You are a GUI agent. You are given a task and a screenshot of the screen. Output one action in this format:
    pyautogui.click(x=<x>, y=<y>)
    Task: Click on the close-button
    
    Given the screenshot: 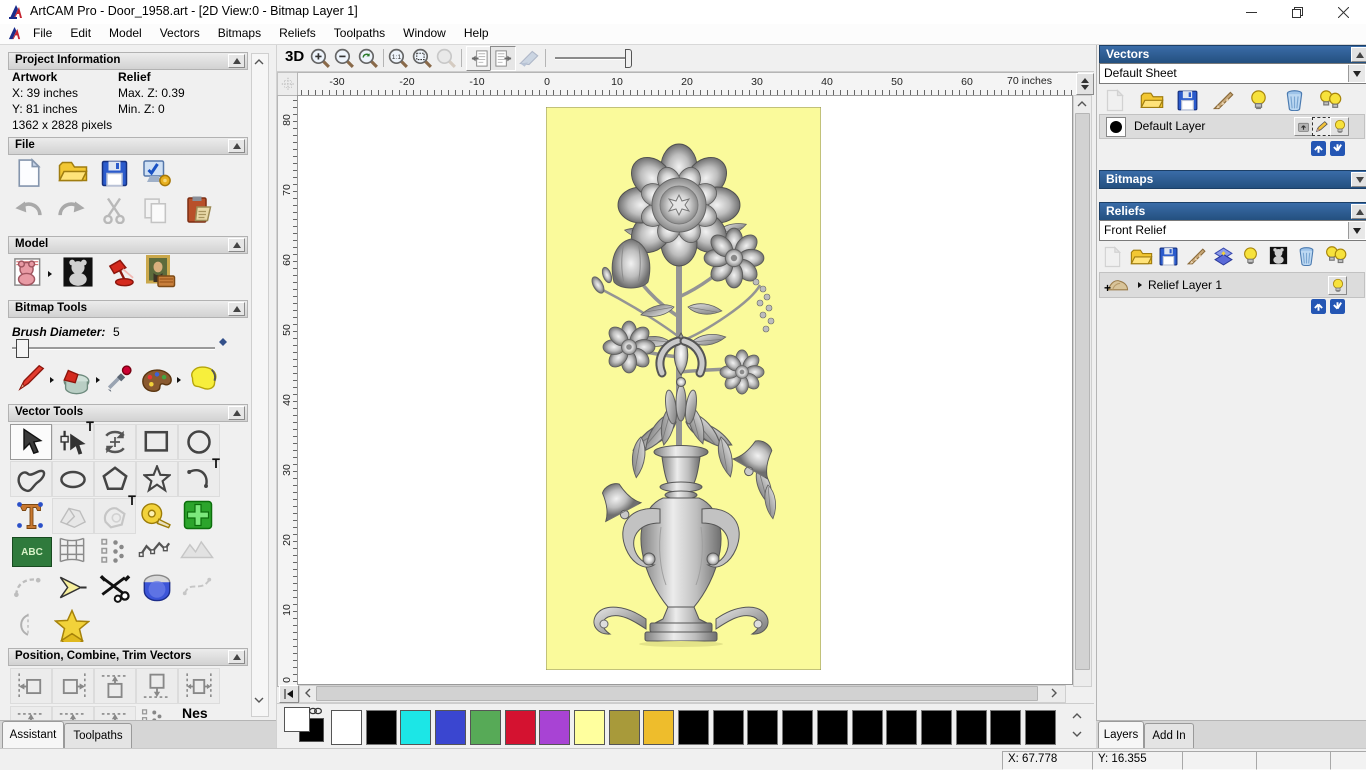 What is the action you would take?
    pyautogui.click(x=1343, y=12)
    